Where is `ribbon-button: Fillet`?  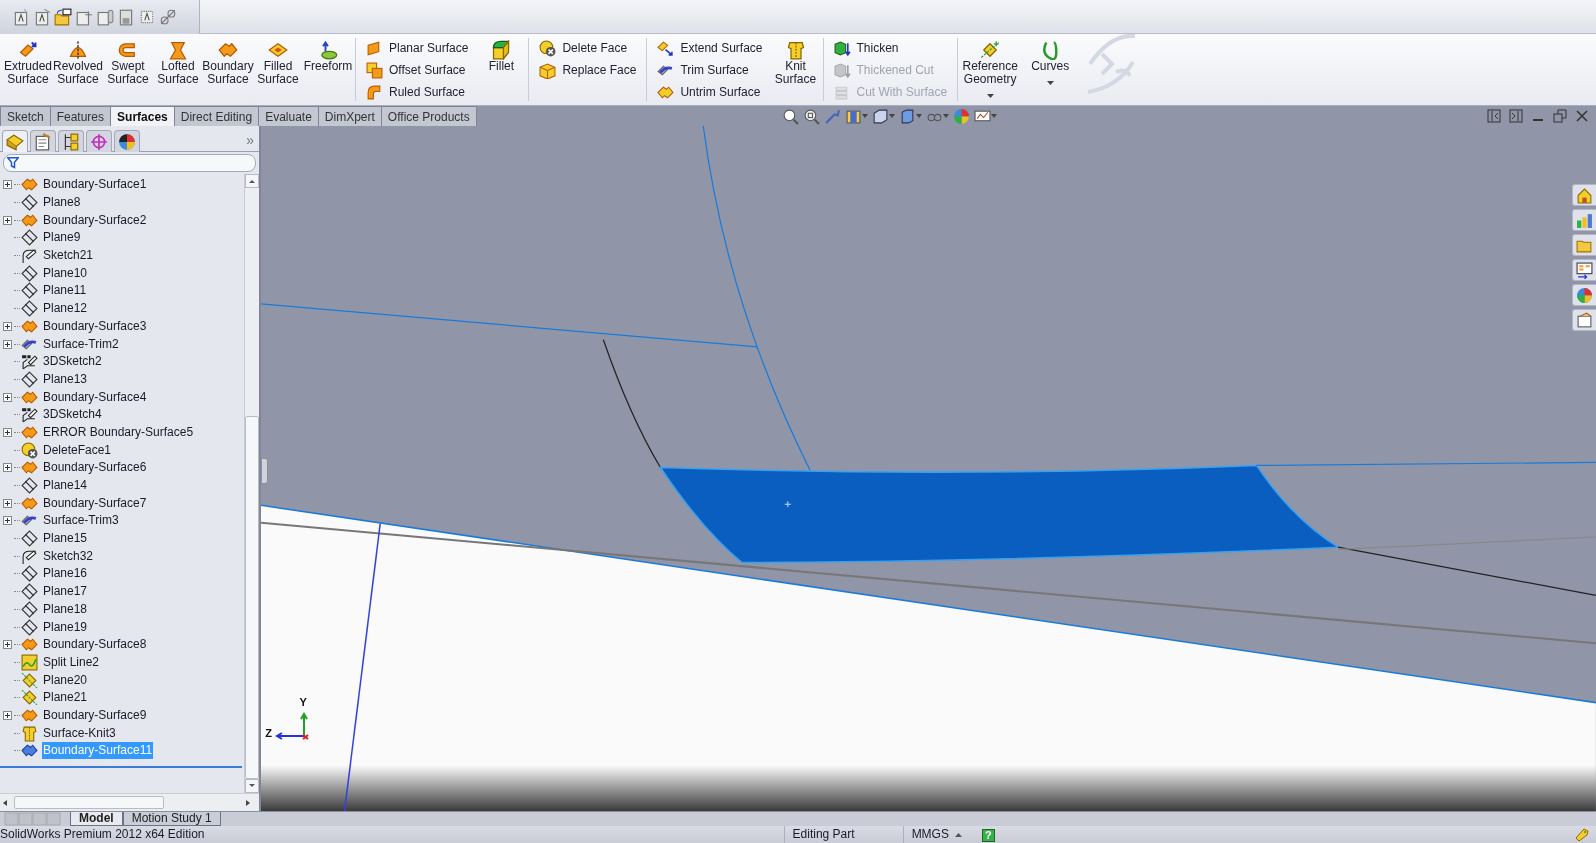
ribbon-button: Fillet is located at coordinates (501, 69).